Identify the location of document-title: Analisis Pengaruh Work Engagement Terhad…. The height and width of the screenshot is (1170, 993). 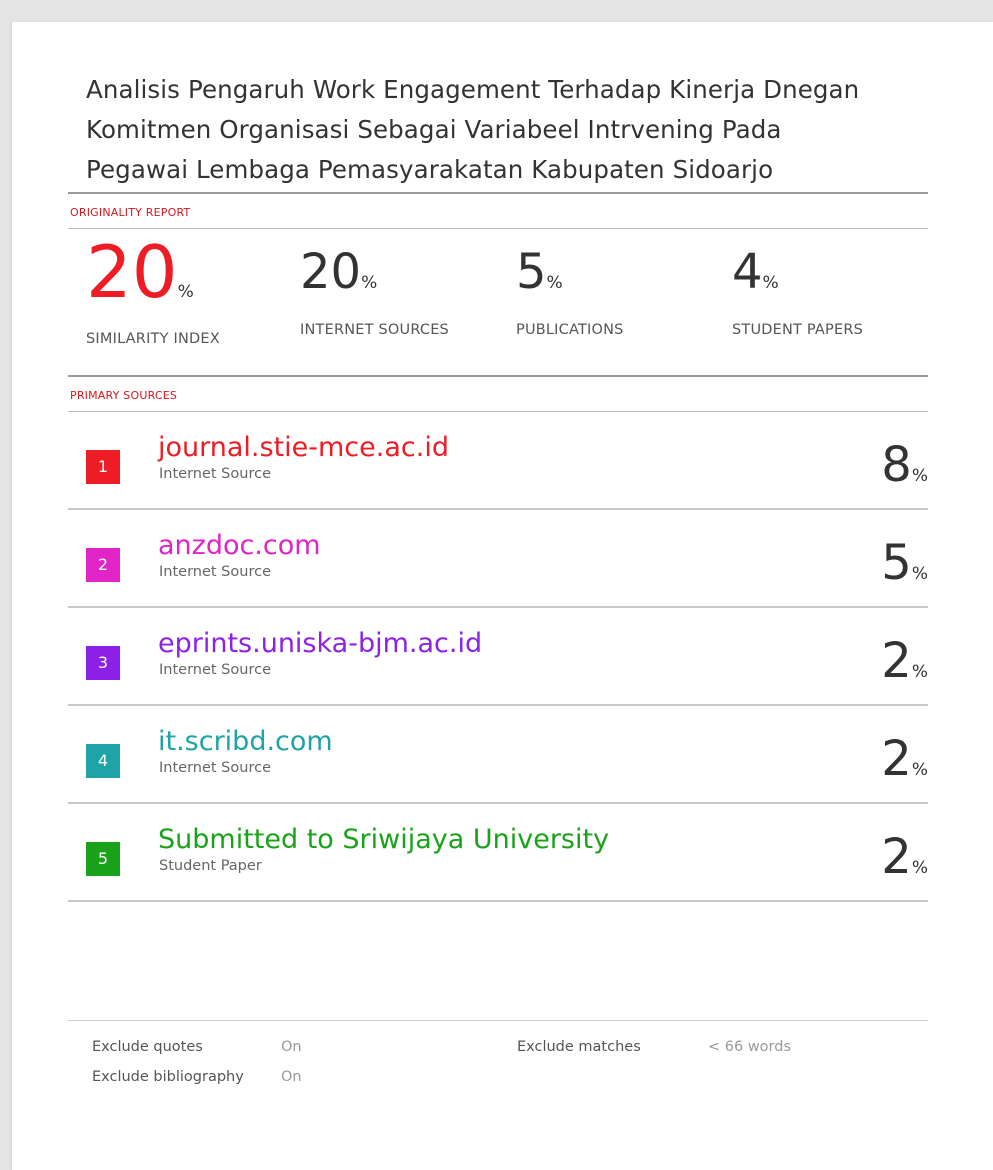
(498, 130).